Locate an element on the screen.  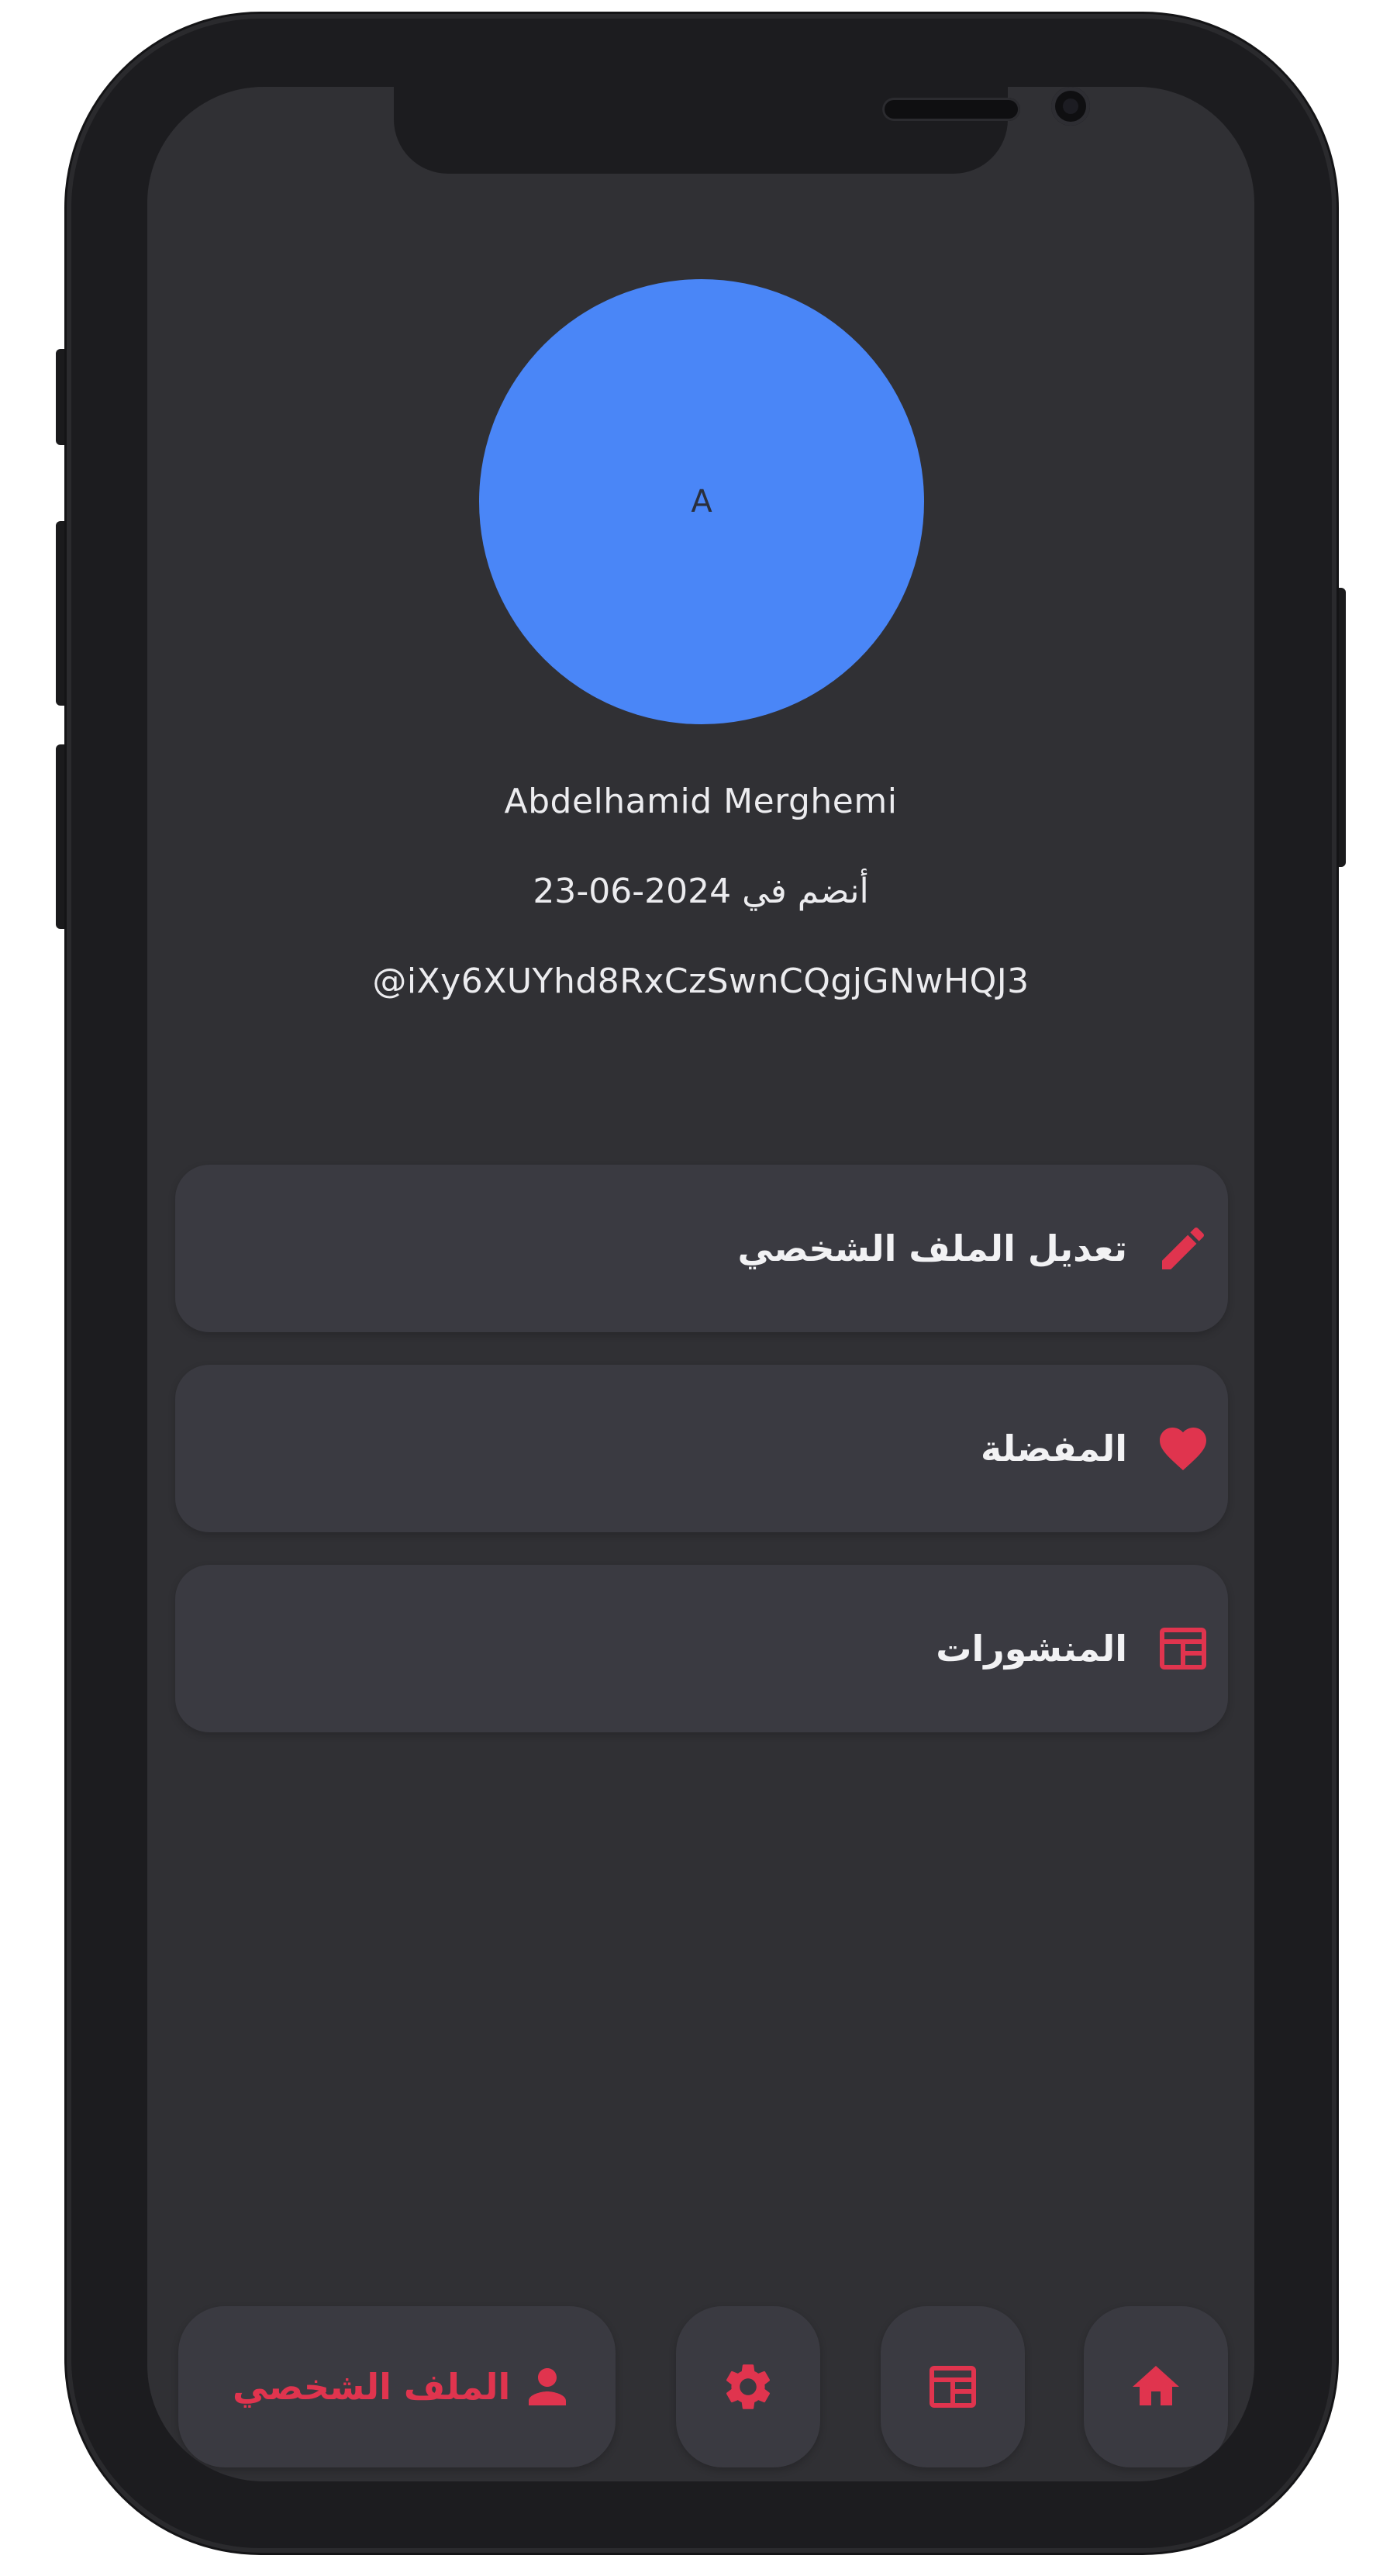
menu-item-label: المنشورات is located at coordinates (1031, 1649).